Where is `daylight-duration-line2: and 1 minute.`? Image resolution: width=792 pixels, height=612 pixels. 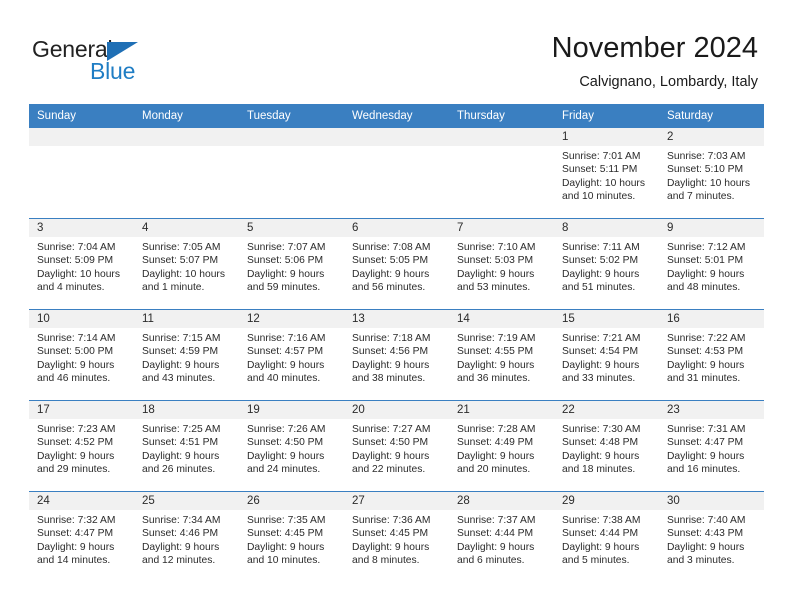 daylight-duration-line2: and 1 minute. is located at coordinates (173, 288).